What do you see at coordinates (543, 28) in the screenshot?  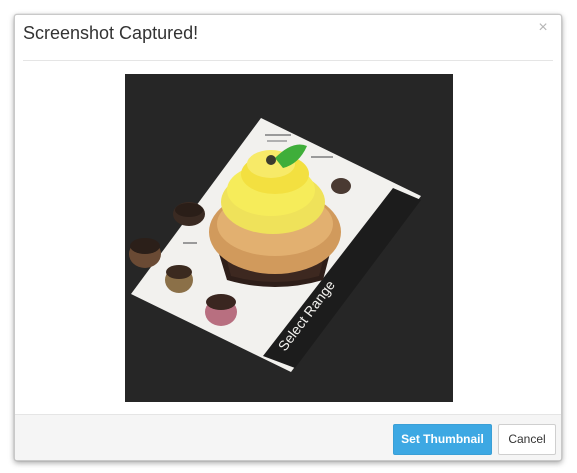 I see `close-icon: ×` at bounding box center [543, 28].